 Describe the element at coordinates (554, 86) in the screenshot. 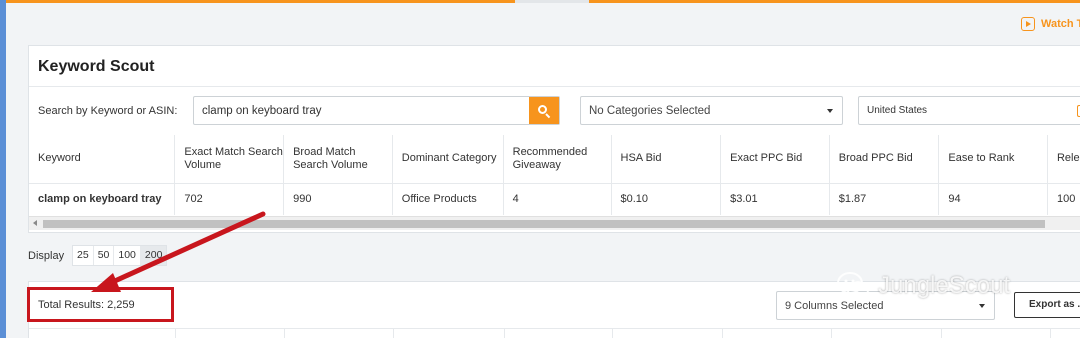

I see `title-divider` at that location.